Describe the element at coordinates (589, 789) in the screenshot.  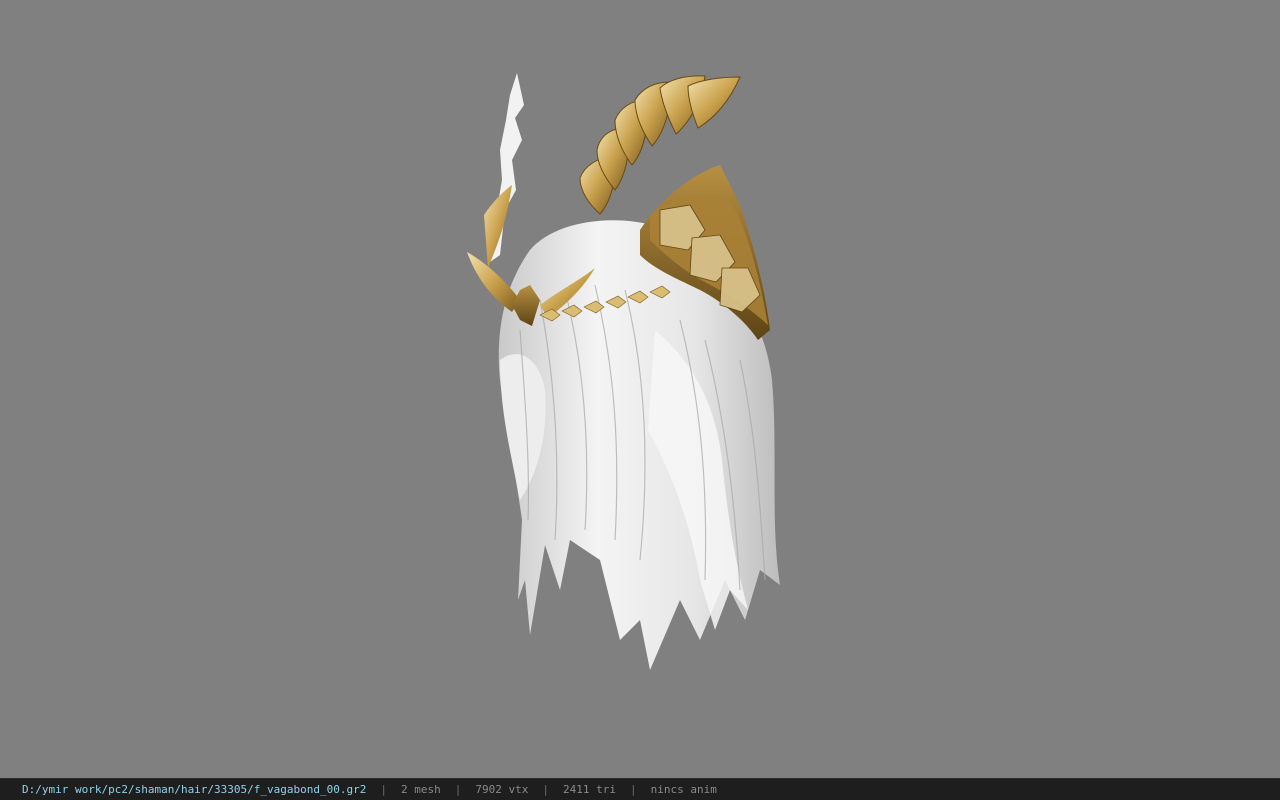
I see `triangle-count: 2411 tri` at that location.